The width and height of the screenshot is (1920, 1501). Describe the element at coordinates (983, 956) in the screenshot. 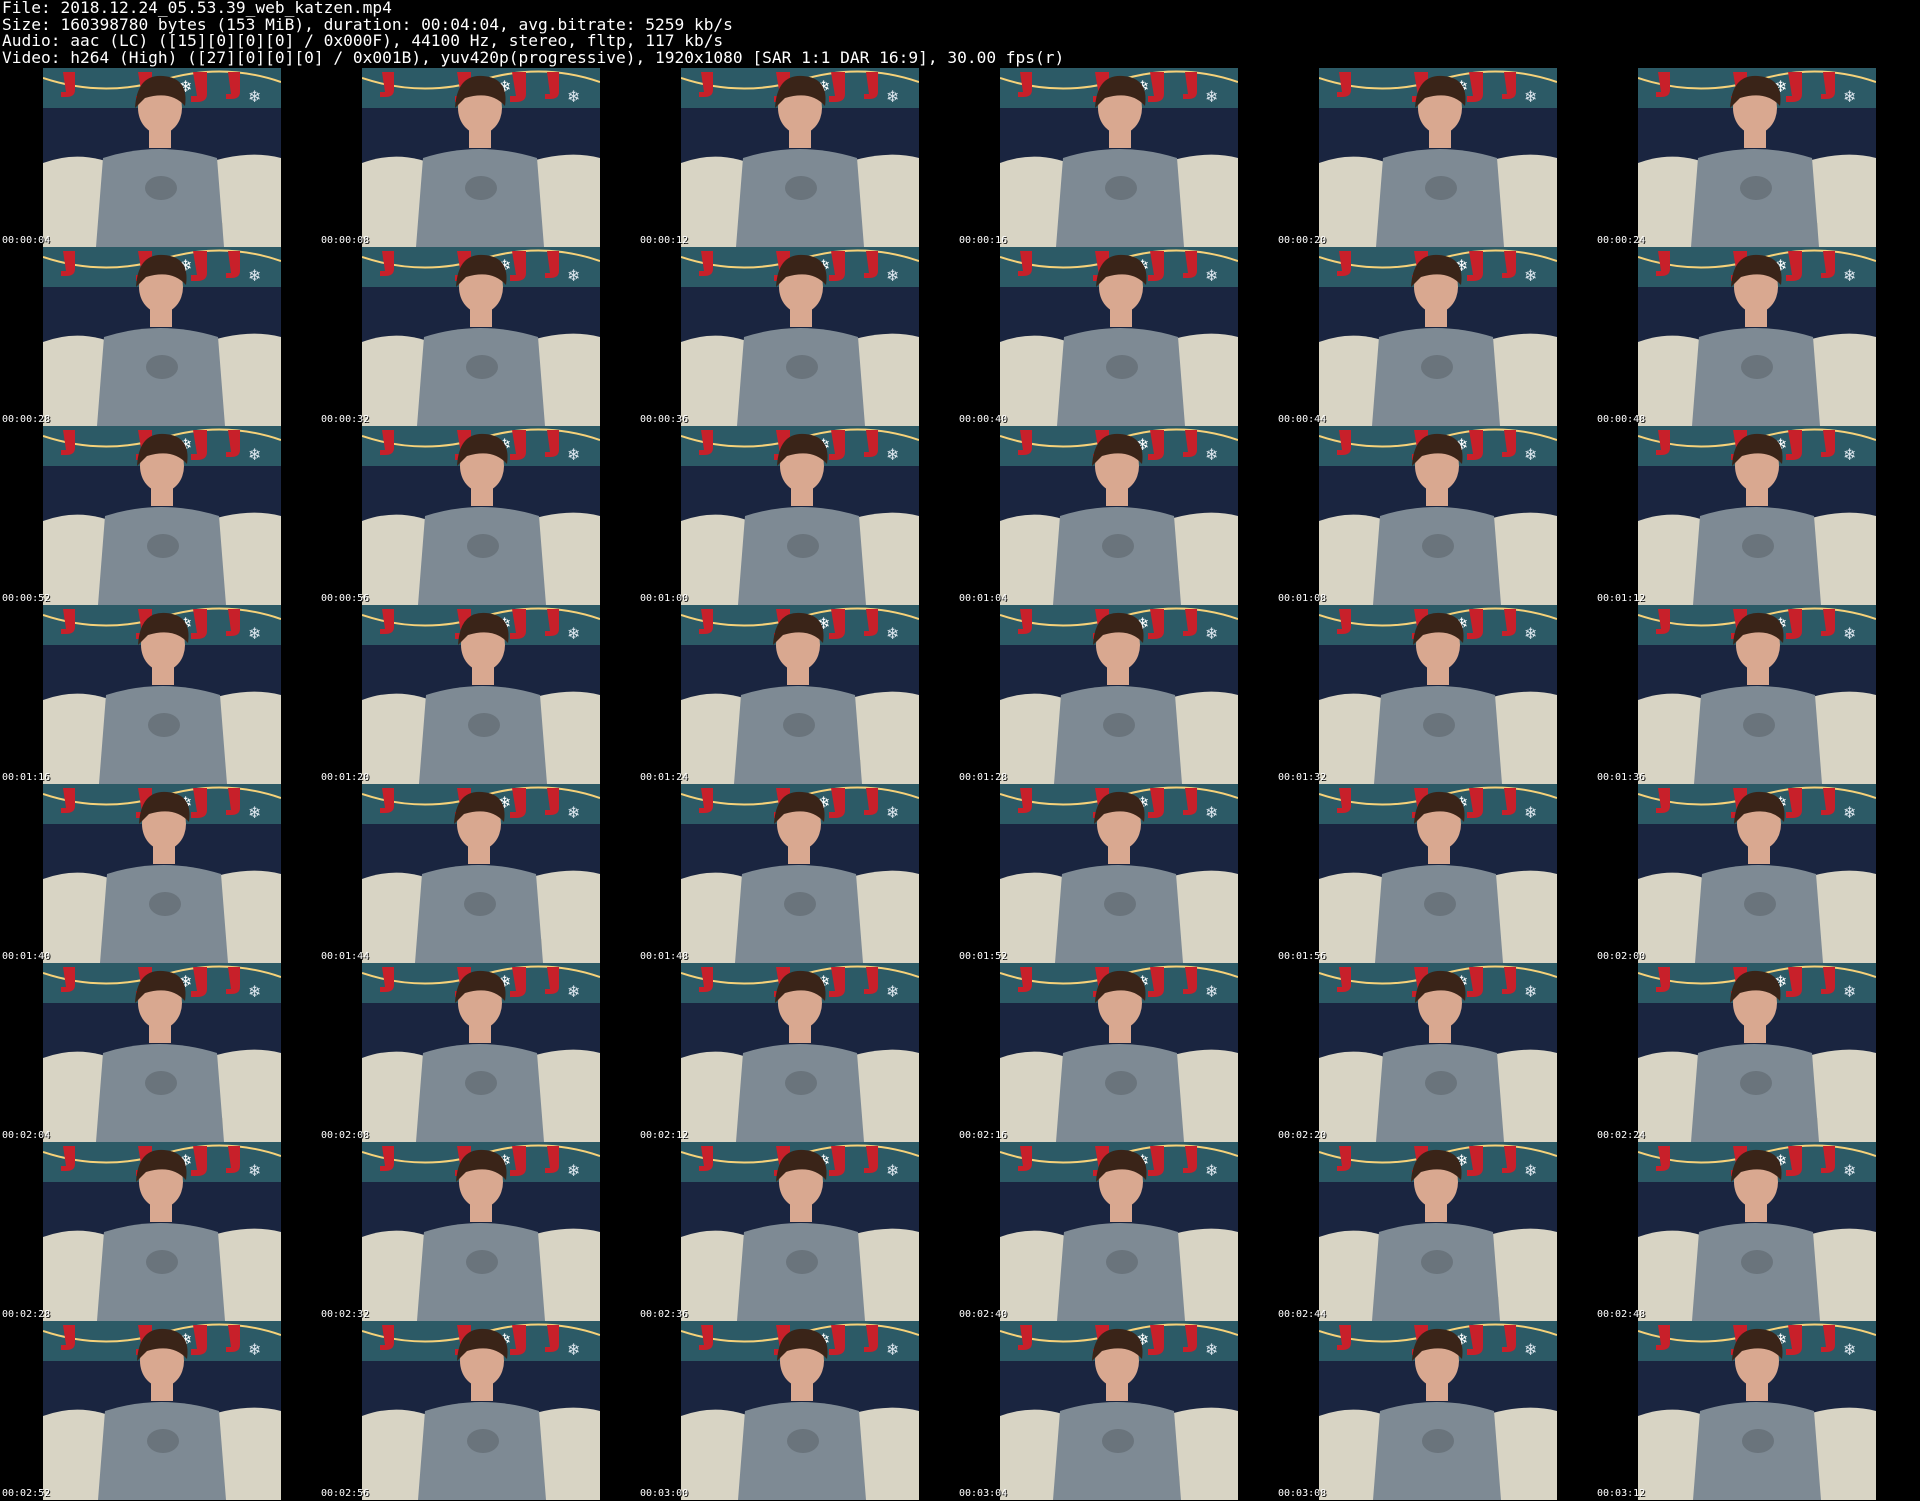

I see `thumbnail-timestamp: 00:01:52` at that location.